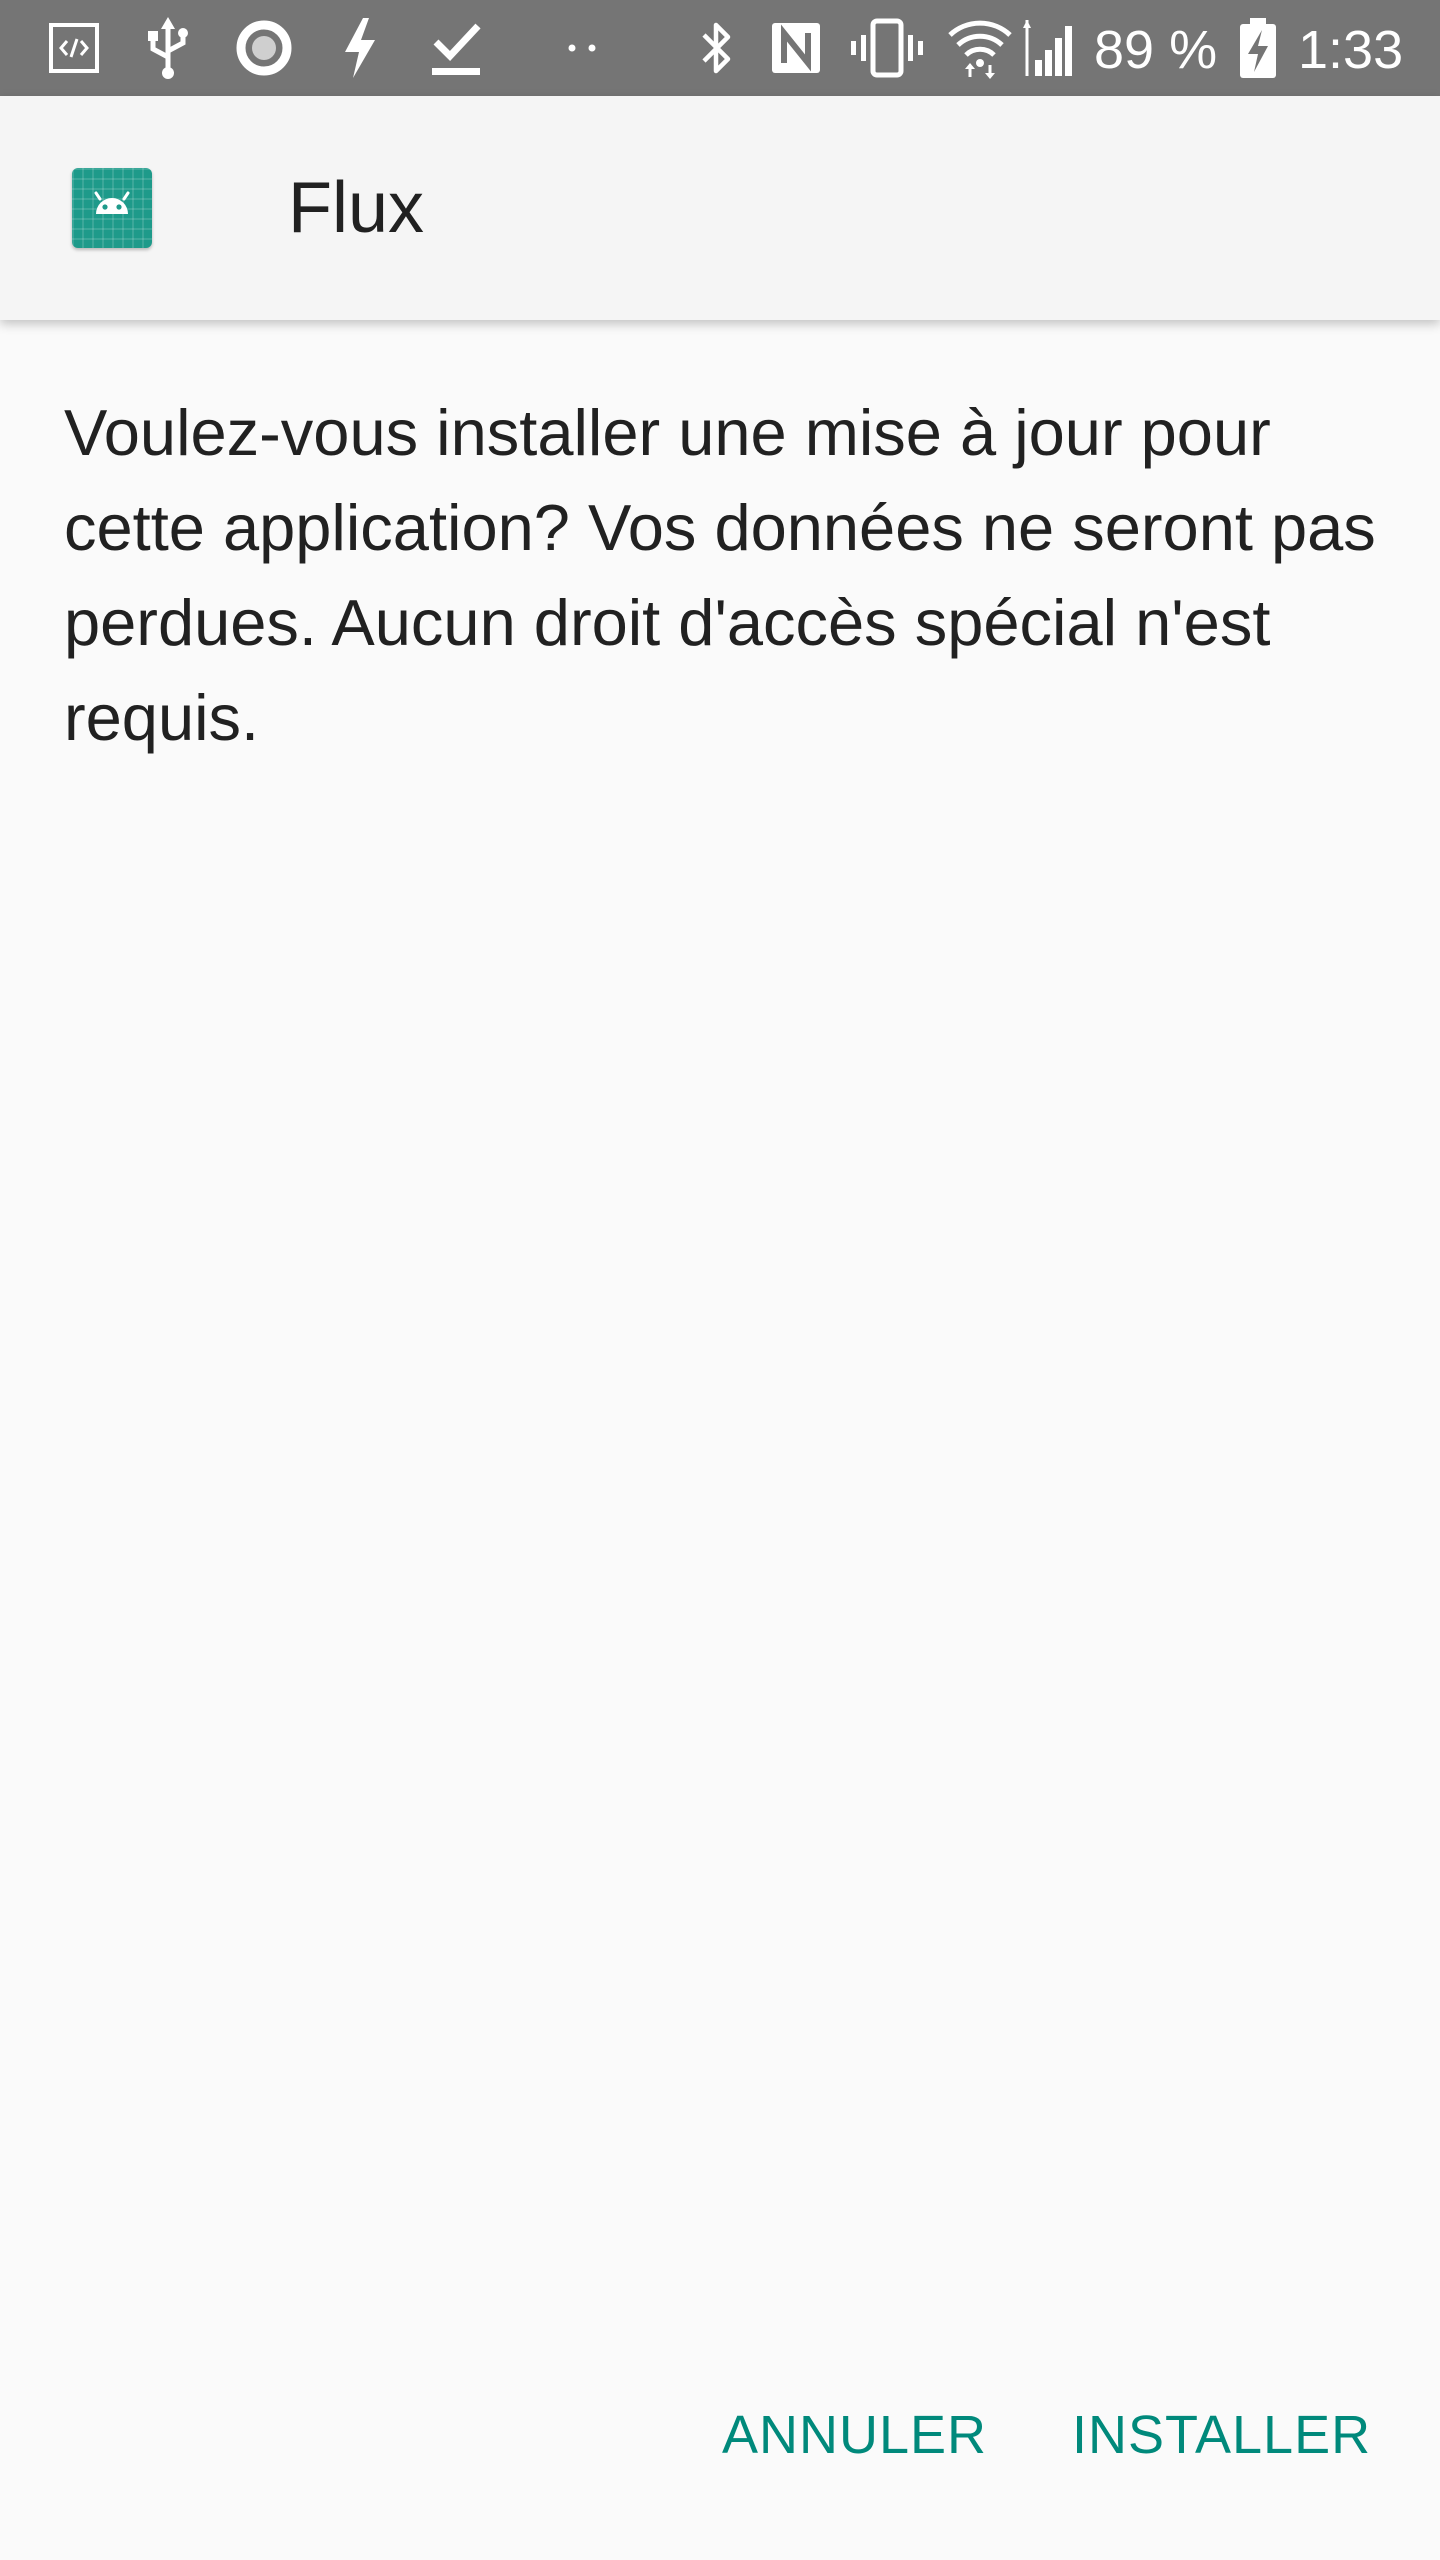  I want to click on clock-time: 1:33, so click(1351, 50).